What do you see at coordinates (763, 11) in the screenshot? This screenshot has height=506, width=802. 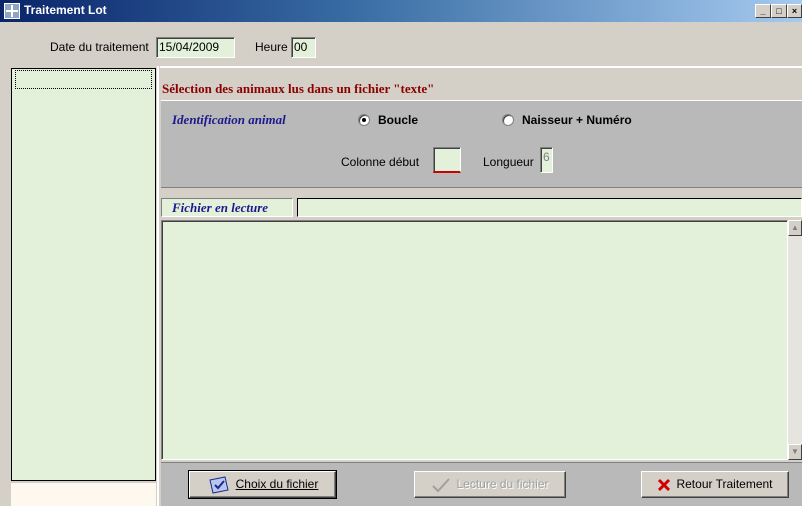 I see `minimize-button: _` at bounding box center [763, 11].